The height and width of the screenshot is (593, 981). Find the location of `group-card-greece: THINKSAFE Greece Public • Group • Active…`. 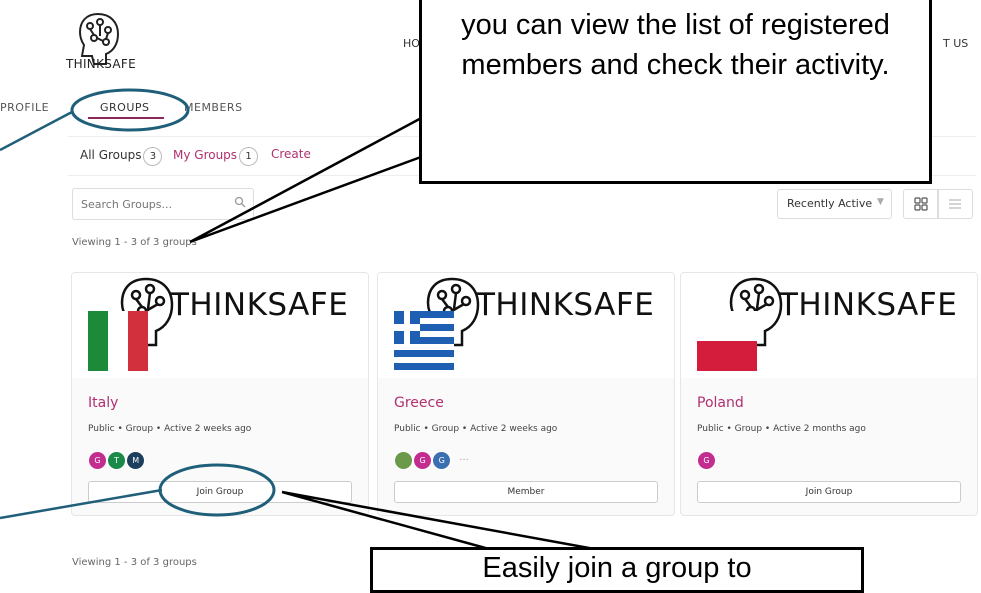

group-card-greece: THINKSAFE Greece Public • Group • Active… is located at coordinates (526, 394).